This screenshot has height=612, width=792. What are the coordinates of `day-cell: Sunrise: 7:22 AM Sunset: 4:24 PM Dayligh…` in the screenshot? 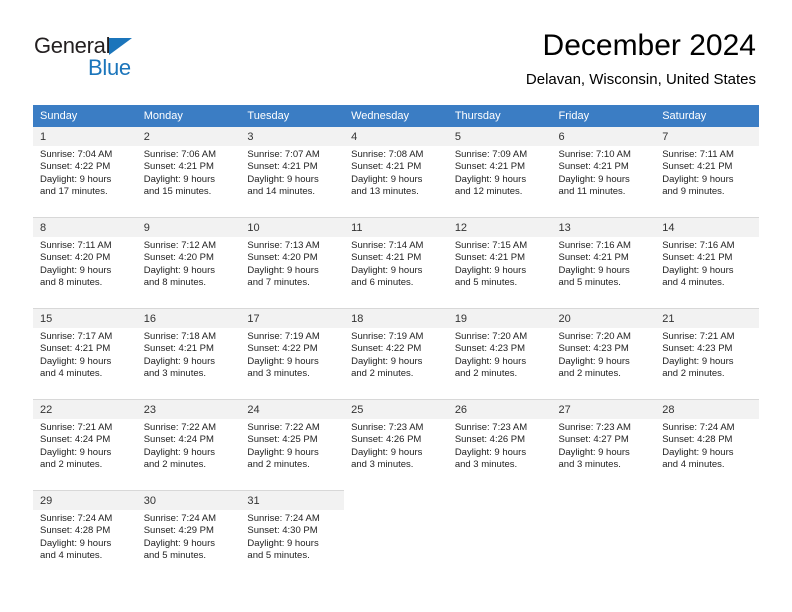 It's located at (188, 455).